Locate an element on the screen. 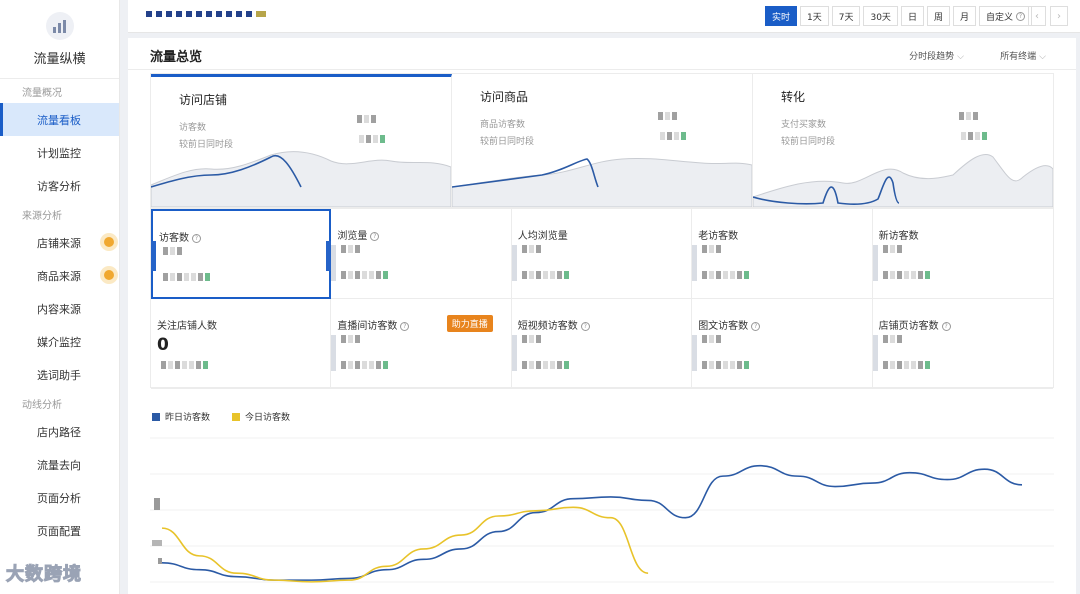 The width and height of the screenshot is (1080, 594). overview-metric-label: 商品访客数 is located at coordinates (503, 125).